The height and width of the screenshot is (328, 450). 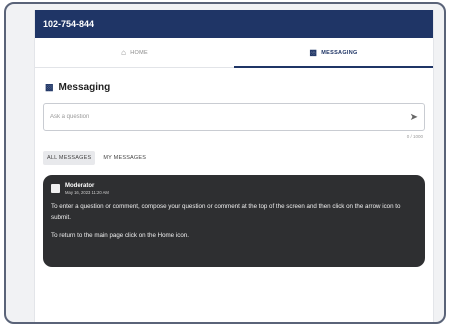 I want to click on message-author: Moderator, so click(x=80, y=186).